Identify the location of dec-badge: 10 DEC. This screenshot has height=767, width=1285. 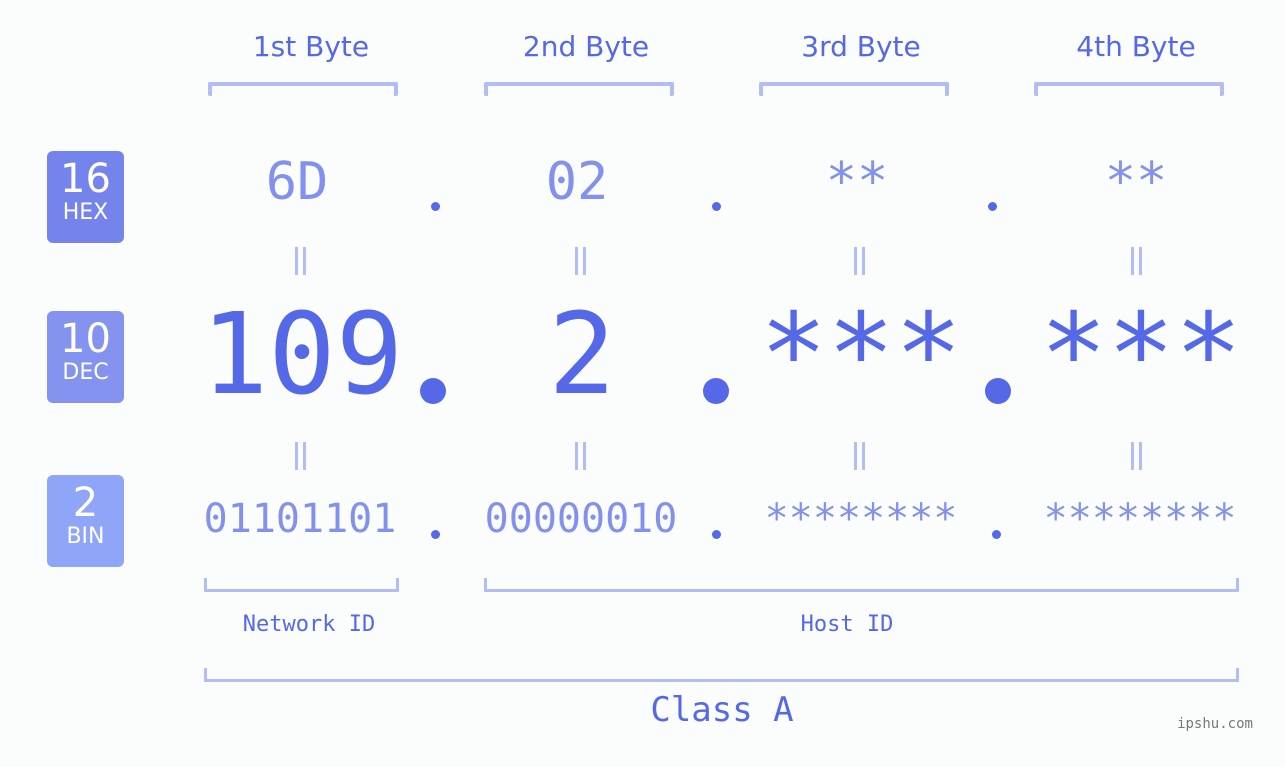
(85, 357).